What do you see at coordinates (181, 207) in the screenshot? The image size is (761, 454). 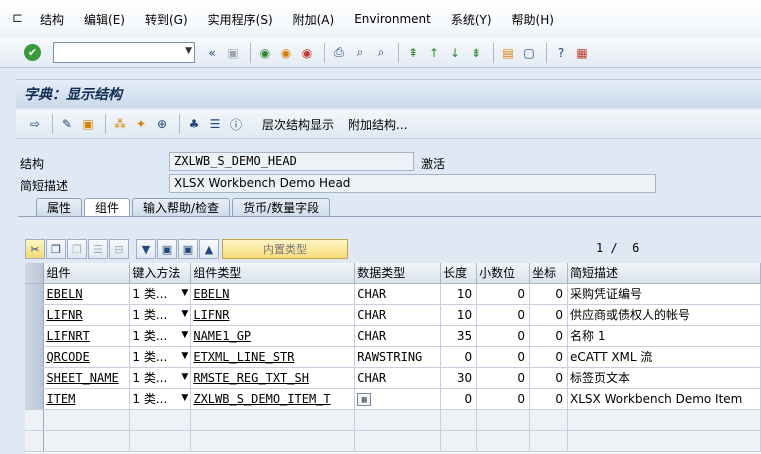 I see `tab-input-help-check: 输入帮助/检查` at bounding box center [181, 207].